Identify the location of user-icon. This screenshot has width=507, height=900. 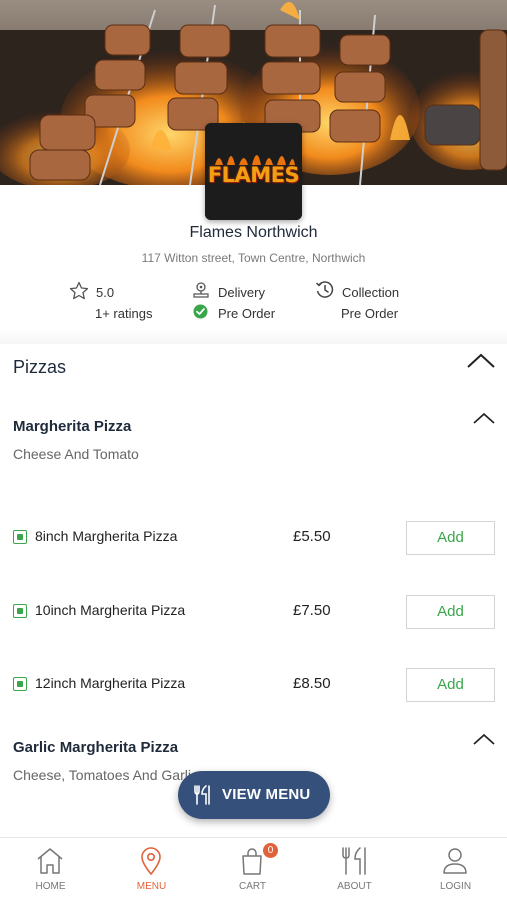
(455, 861).